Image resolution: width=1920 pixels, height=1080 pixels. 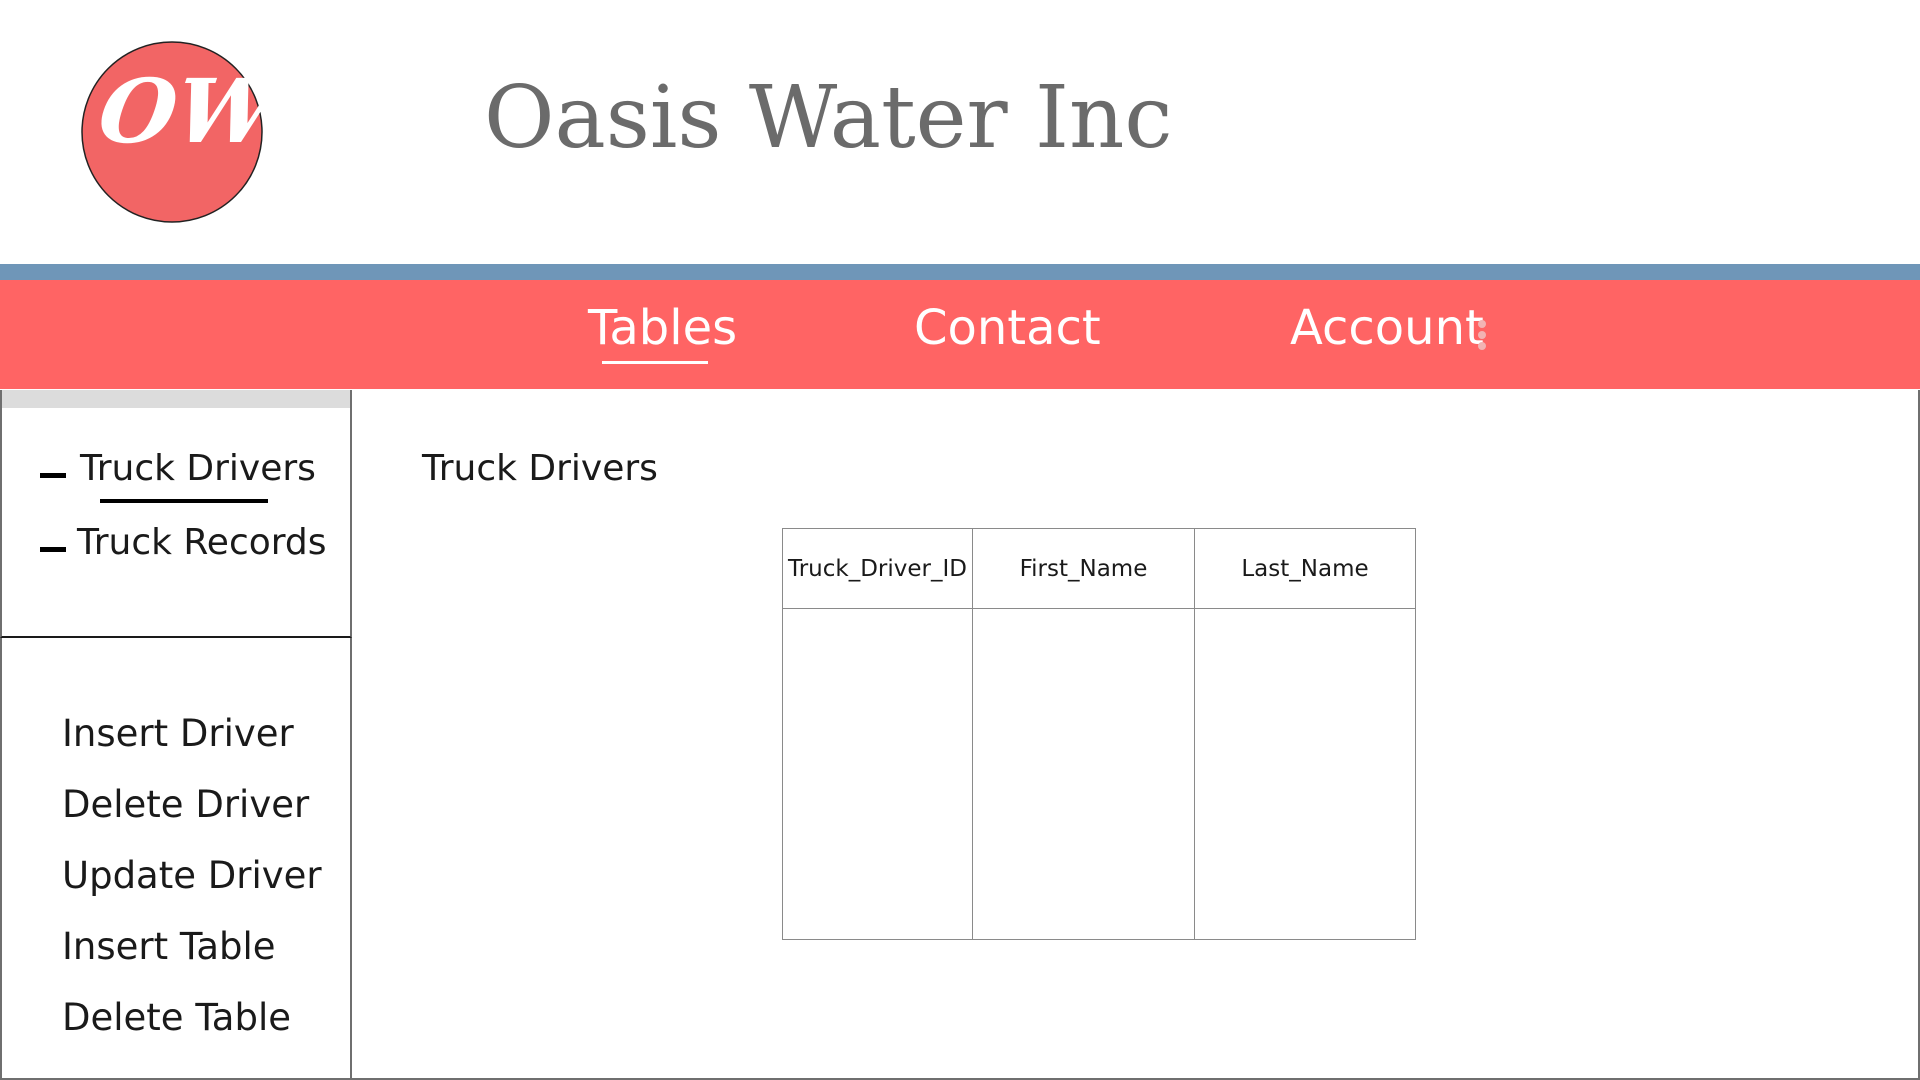 What do you see at coordinates (169, 946) in the screenshot?
I see `insert-table-button: Insert Table` at bounding box center [169, 946].